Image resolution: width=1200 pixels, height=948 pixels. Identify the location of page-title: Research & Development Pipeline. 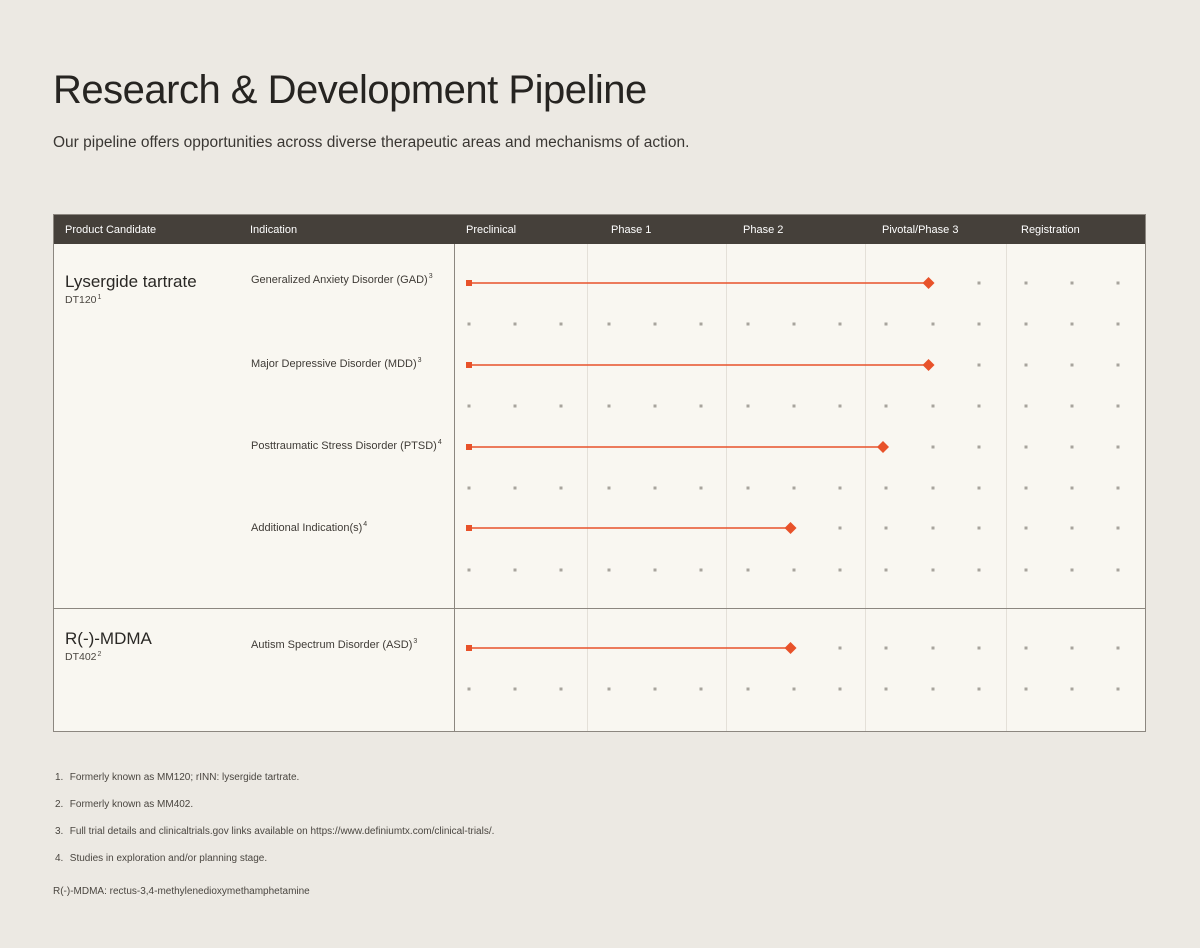
(350, 90).